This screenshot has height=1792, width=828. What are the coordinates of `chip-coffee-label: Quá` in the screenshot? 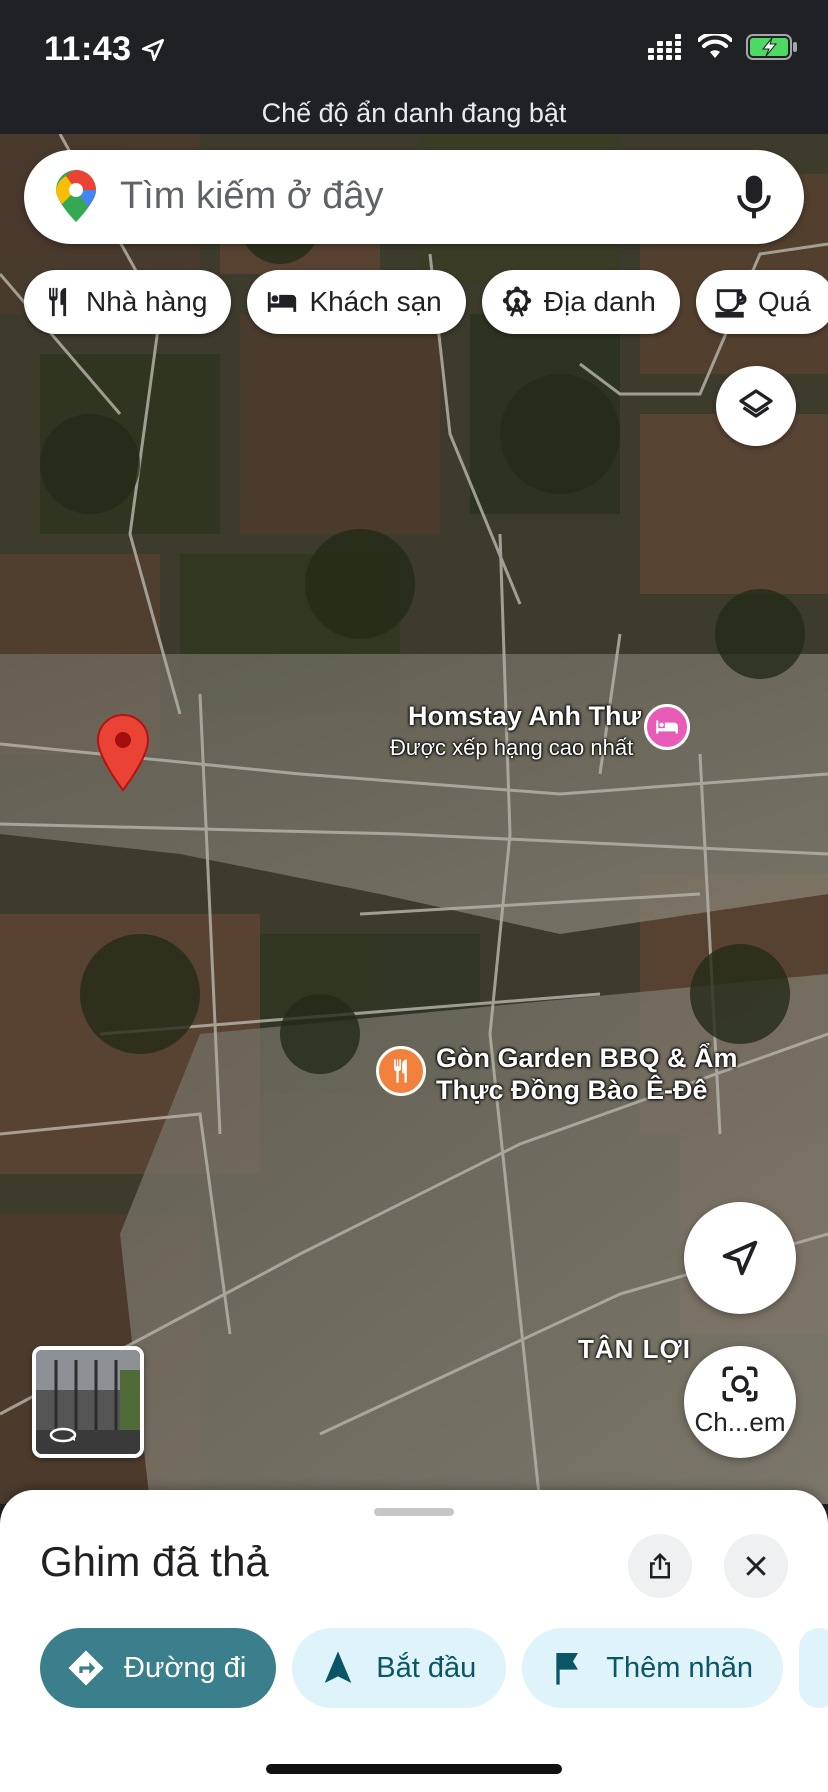 It's located at (784, 301).